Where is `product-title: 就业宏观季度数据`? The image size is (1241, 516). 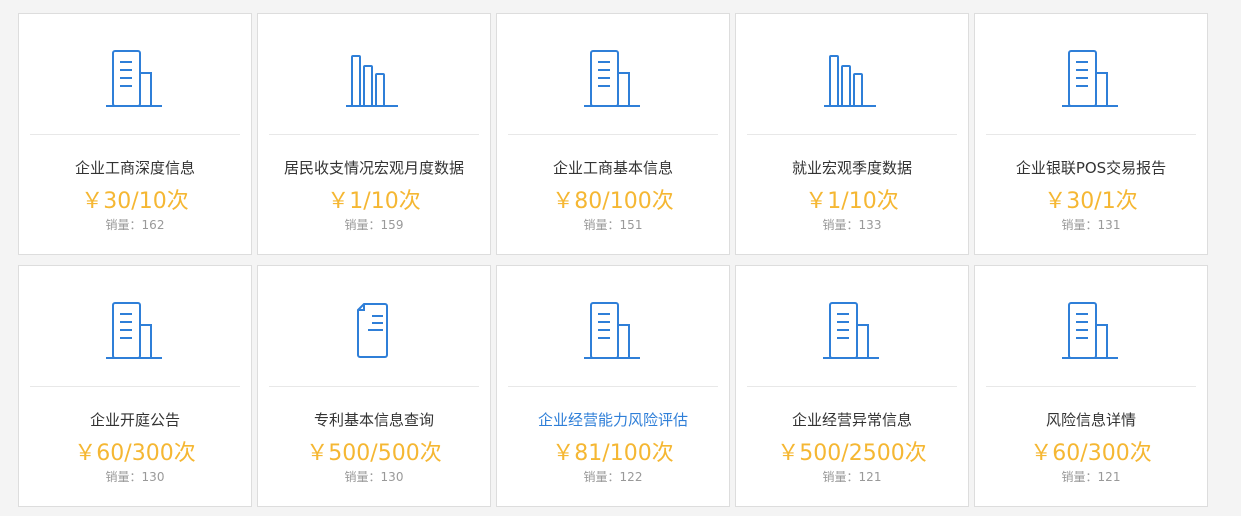 product-title: 就业宏观季度数据 is located at coordinates (852, 167).